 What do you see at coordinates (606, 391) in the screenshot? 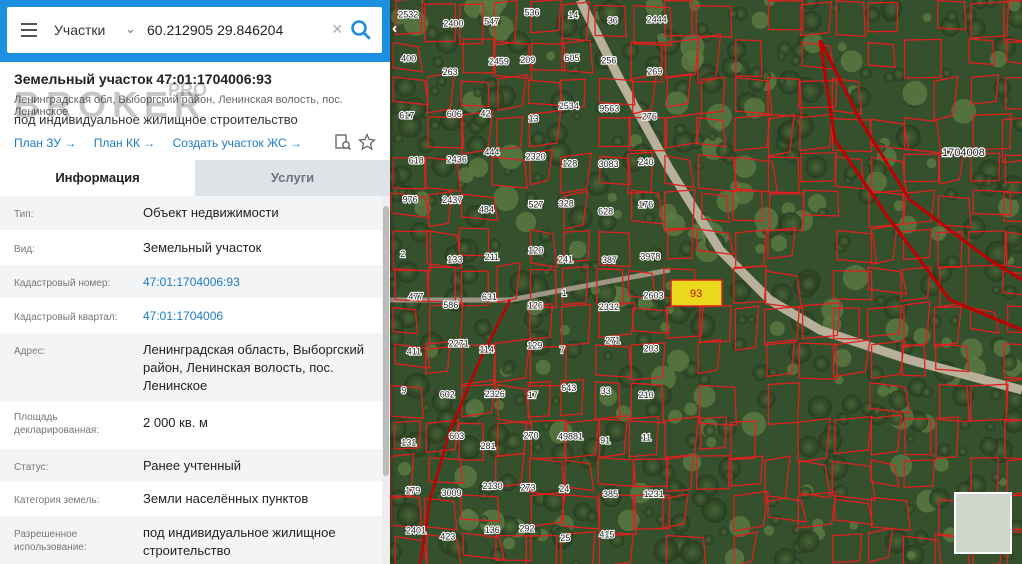
I see `parcel-number-label: 33` at bounding box center [606, 391].